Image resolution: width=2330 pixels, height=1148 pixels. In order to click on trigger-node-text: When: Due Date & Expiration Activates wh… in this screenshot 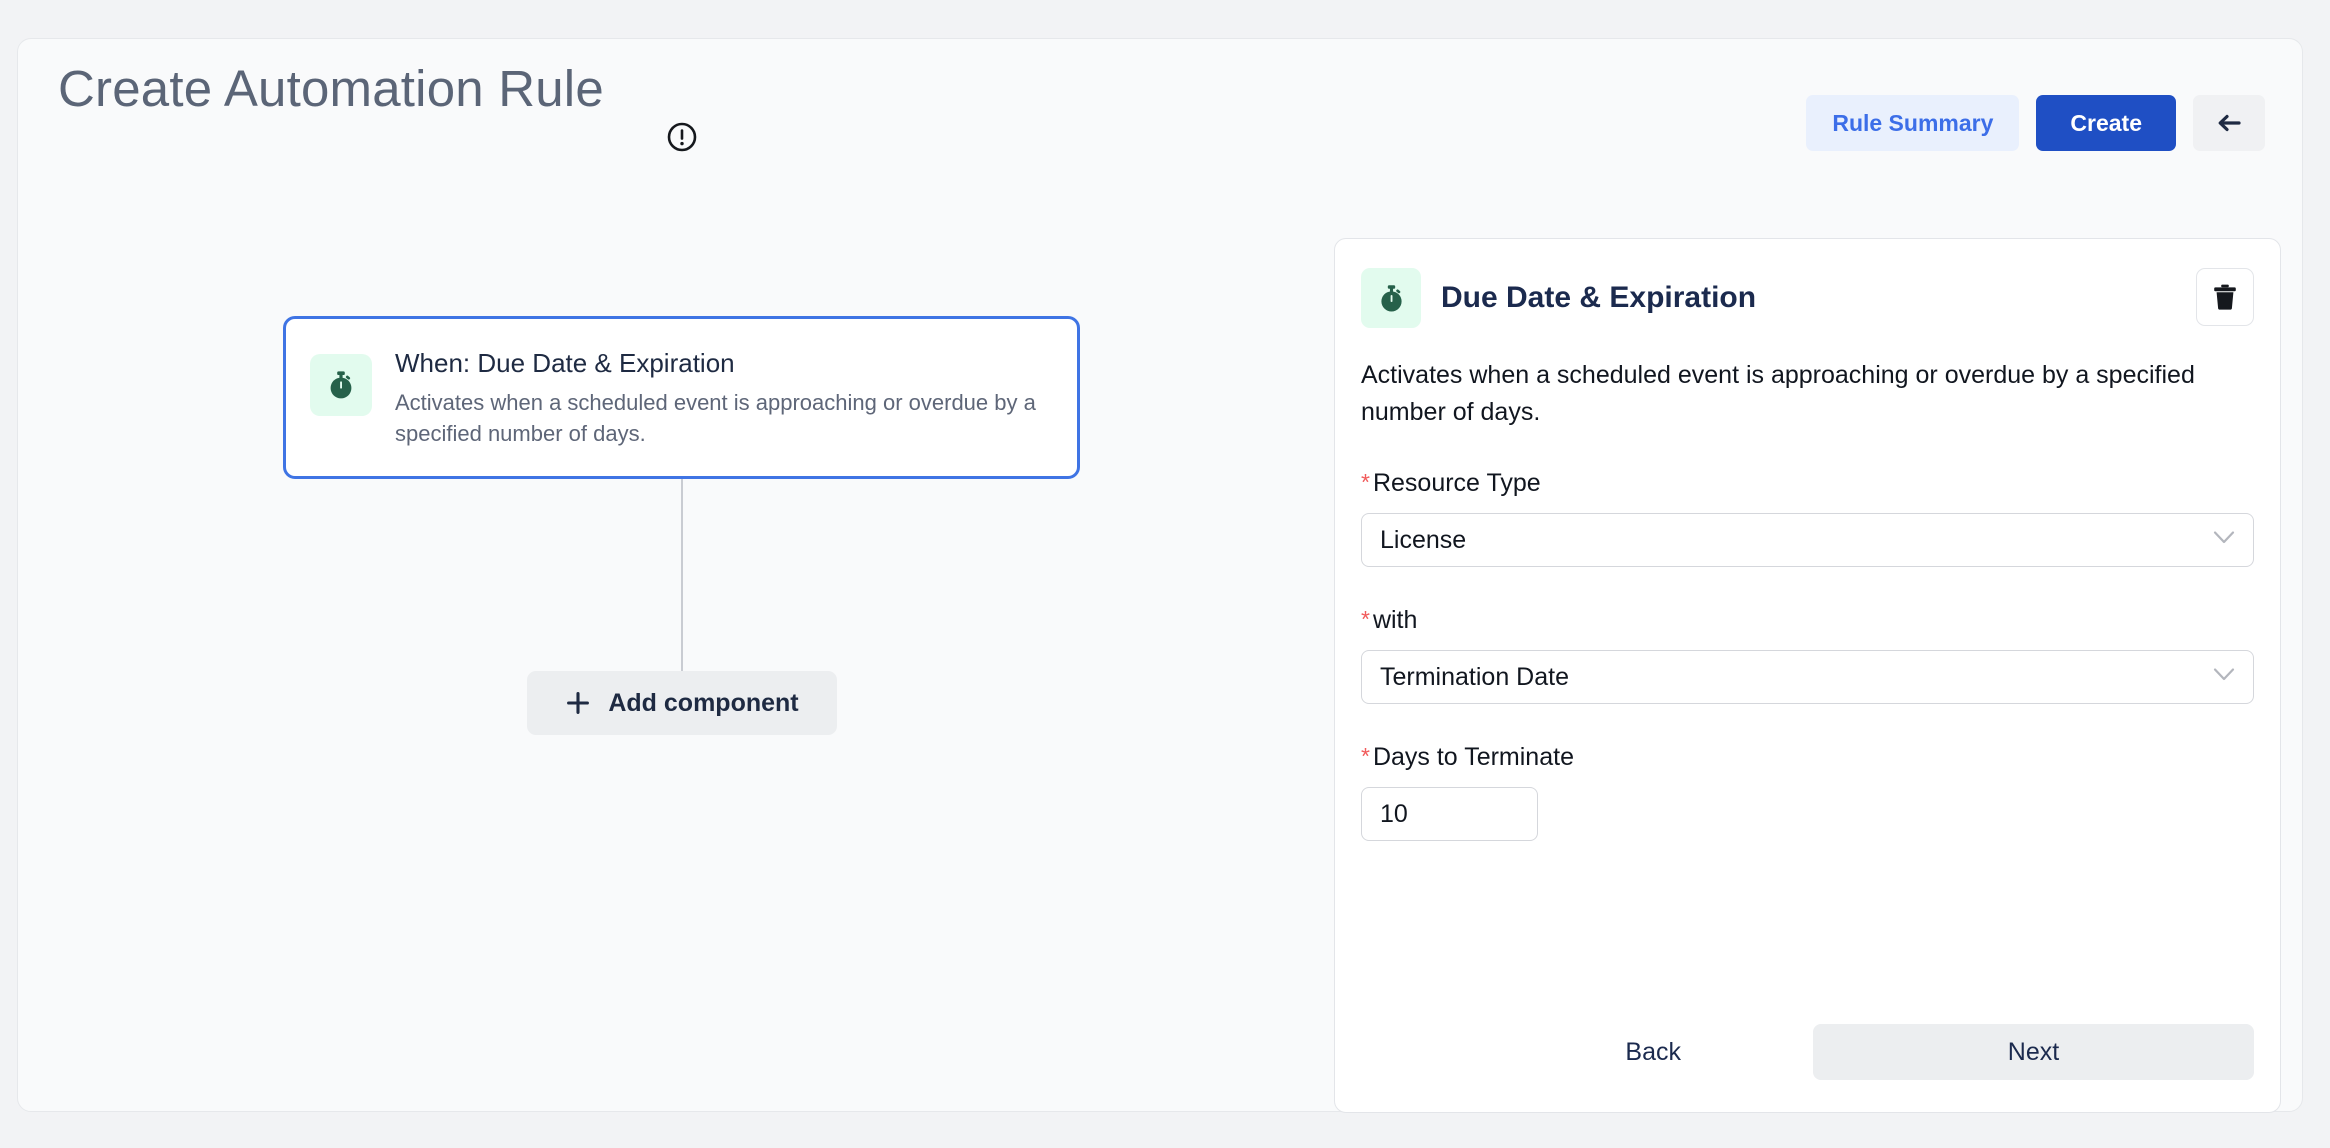, I will do `click(720, 397)`.